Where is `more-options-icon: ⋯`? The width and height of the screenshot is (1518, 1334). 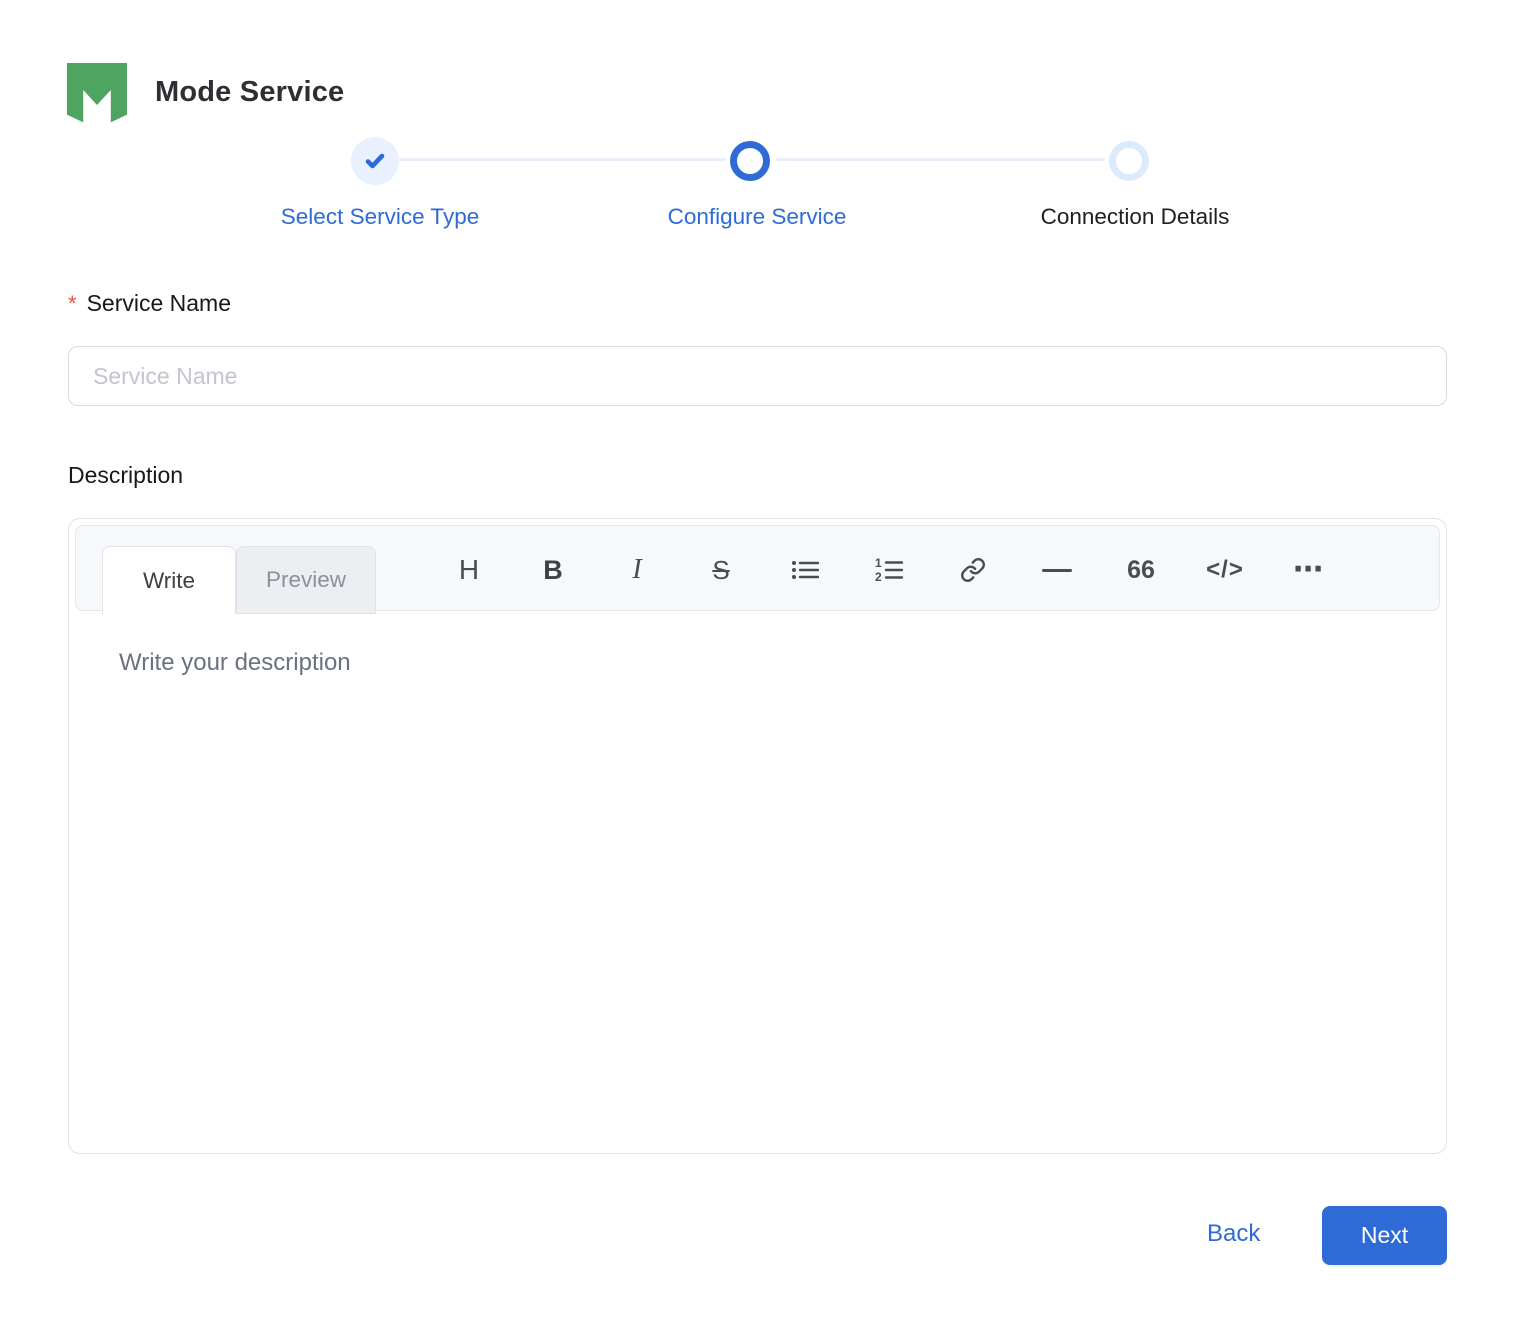
more-options-icon: ⋯ is located at coordinates (1309, 570).